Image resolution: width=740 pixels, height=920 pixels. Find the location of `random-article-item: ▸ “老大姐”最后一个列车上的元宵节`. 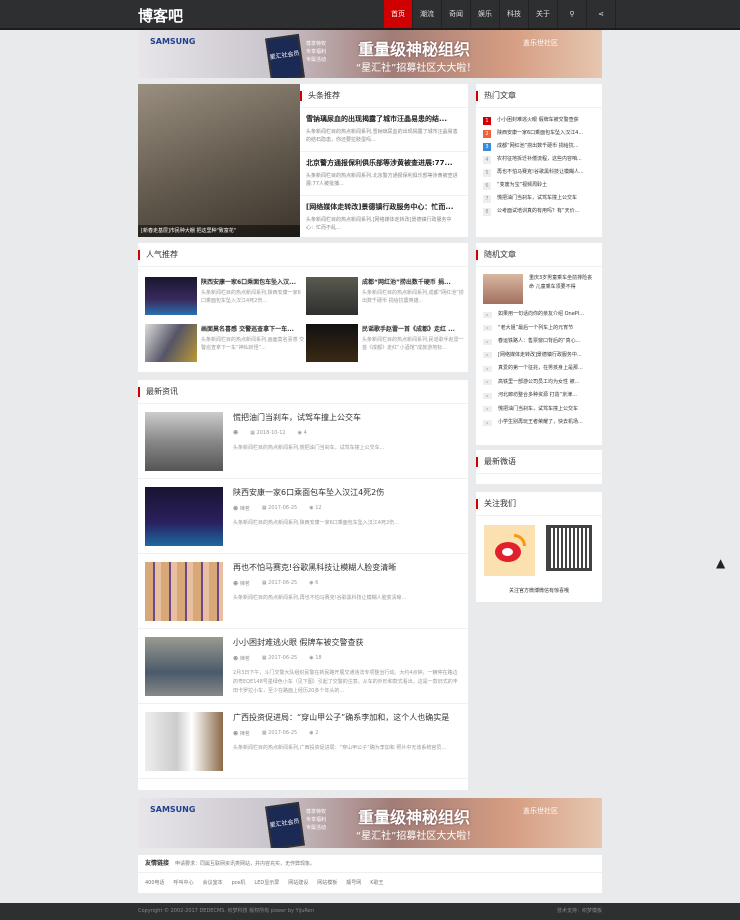

random-article-item: ▸ “老大姐”最后一个列车上的元宵节 is located at coordinates (539, 329).